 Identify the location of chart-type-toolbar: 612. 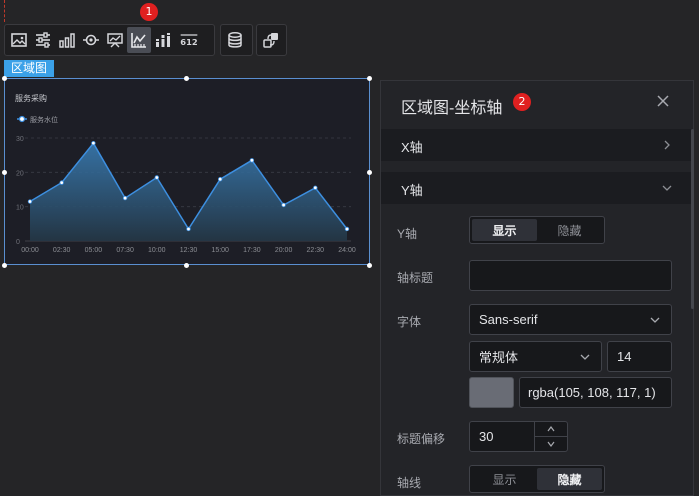
(109, 40).